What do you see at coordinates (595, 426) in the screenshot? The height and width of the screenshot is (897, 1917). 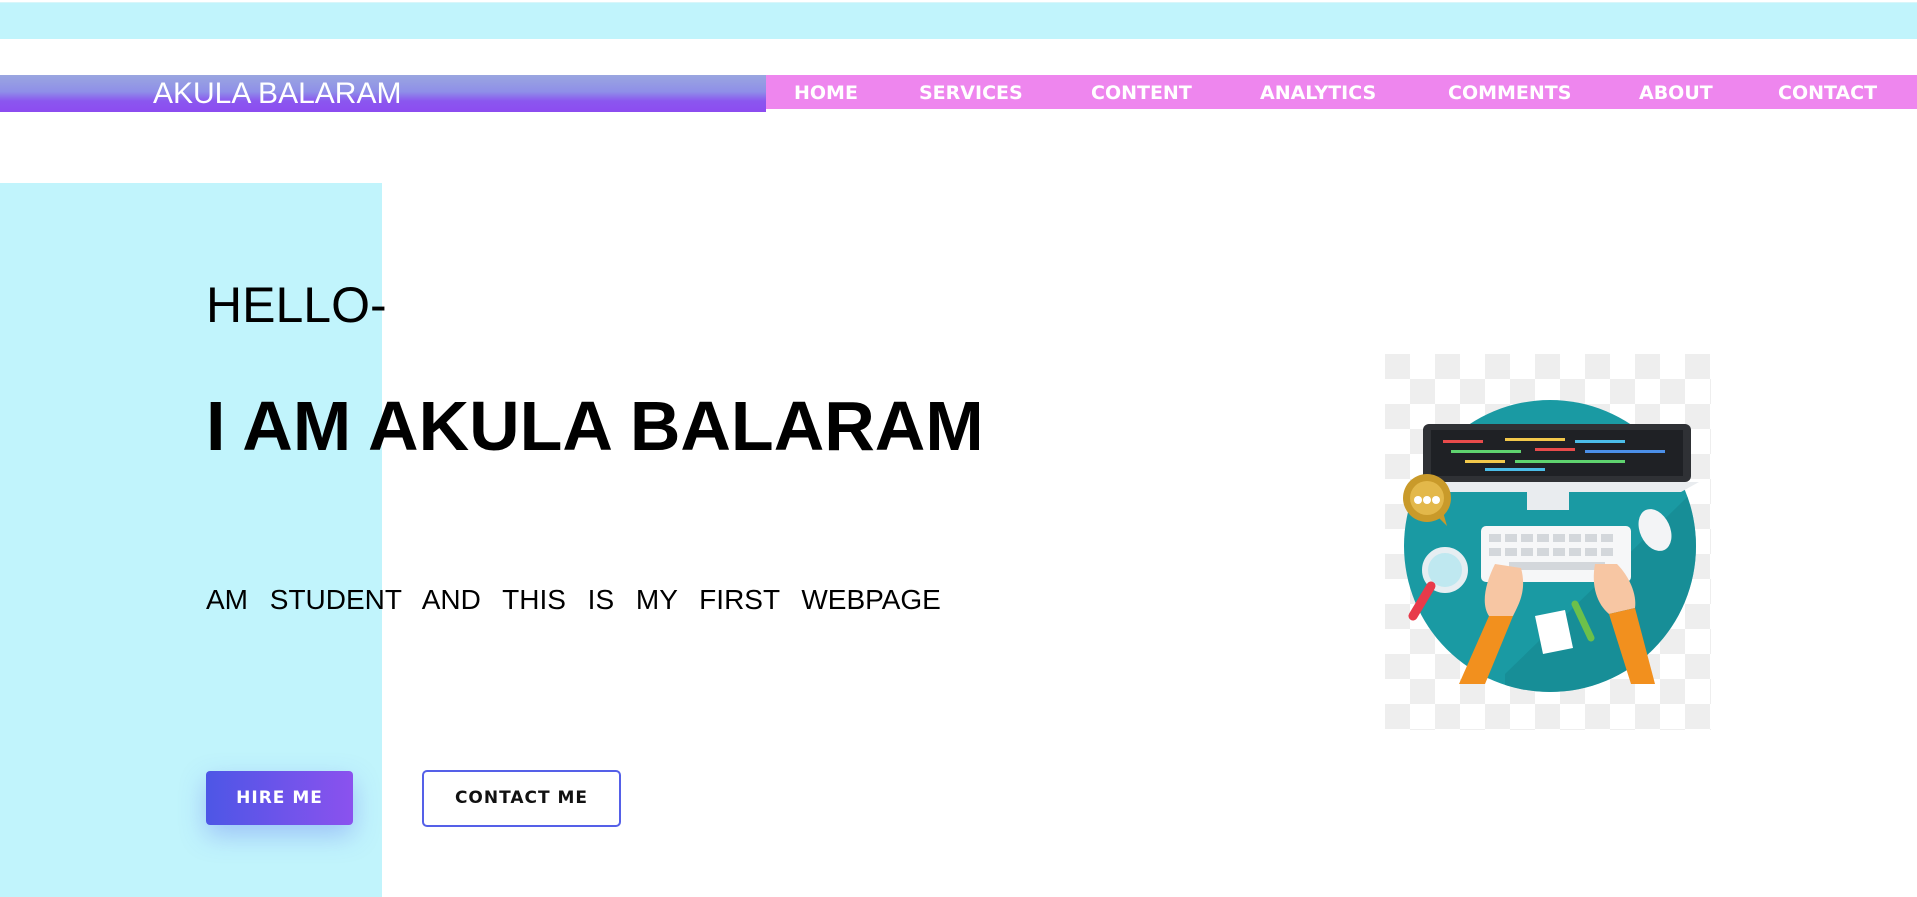 I see `hero-headline: I AM AKULA BALARAM` at bounding box center [595, 426].